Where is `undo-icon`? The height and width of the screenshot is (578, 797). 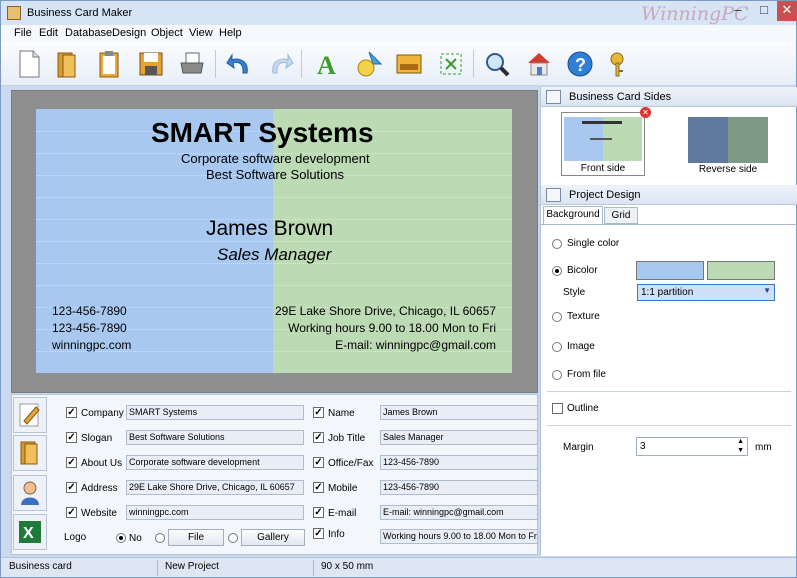
undo-icon is located at coordinates (239, 64).